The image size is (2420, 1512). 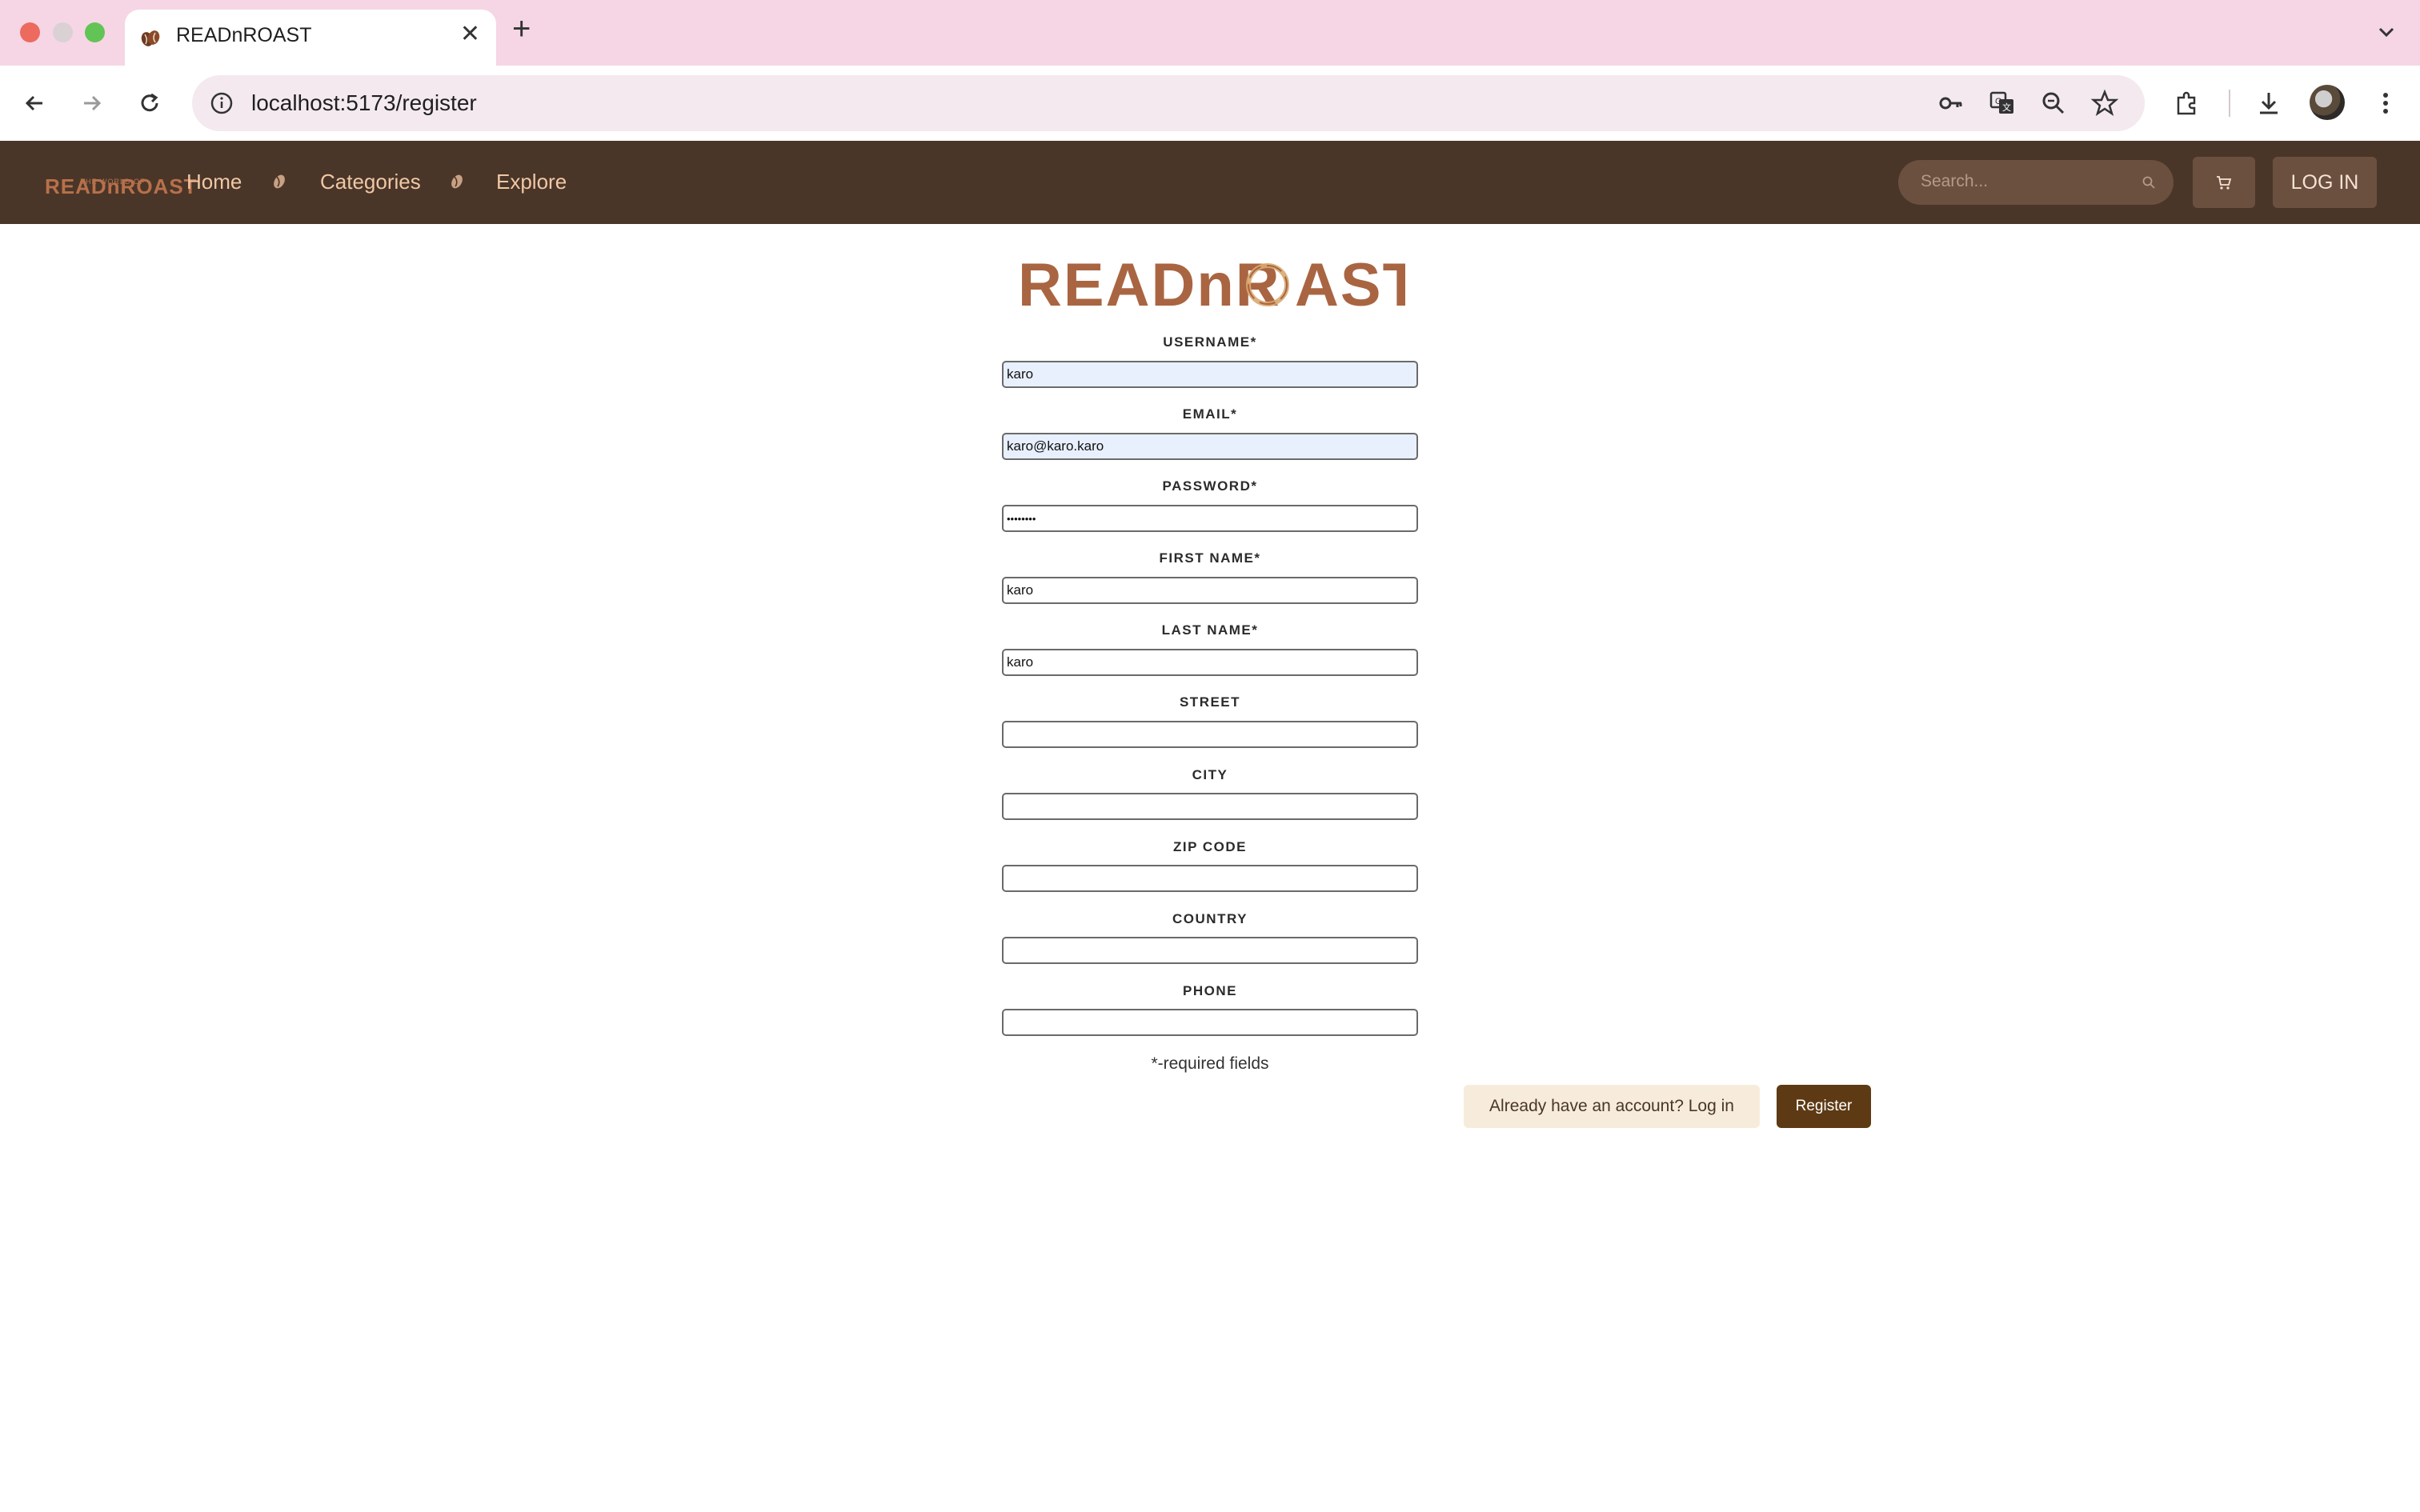 What do you see at coordinates (244, 35) in the screenshot?
I see `tab-title: READnROAST` at bounding box center [244, 35].